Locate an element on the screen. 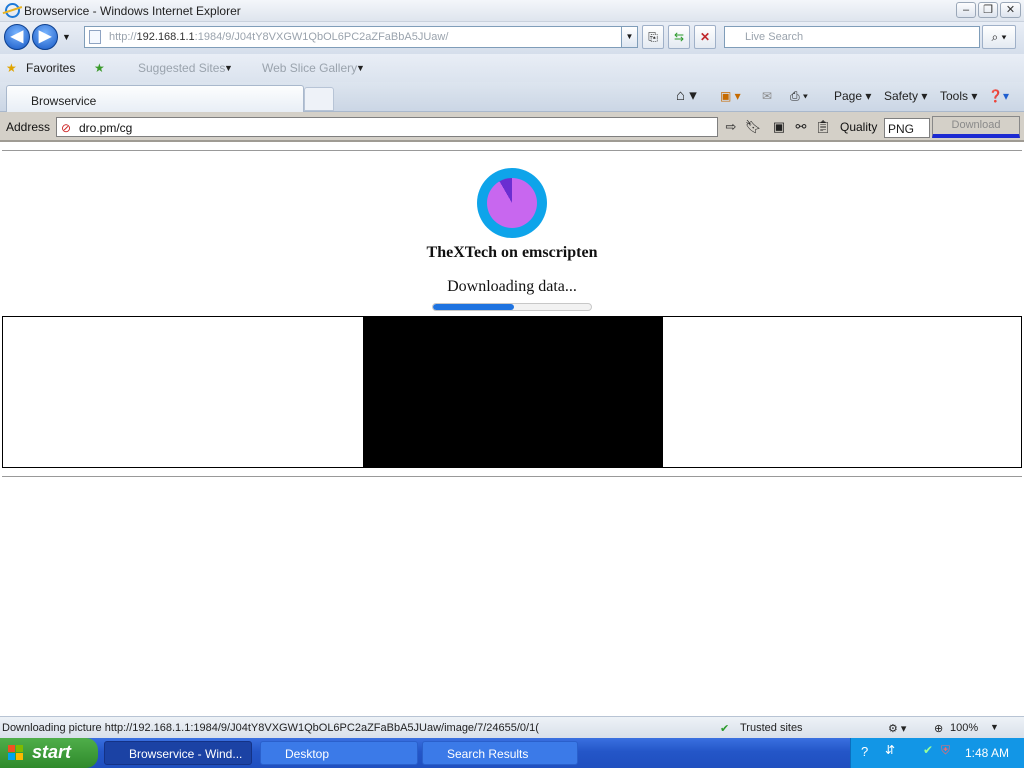 The height and width of the screenshot is (768, 1024). add-favorite-icon: ★ is located at coordinates (99, 68).